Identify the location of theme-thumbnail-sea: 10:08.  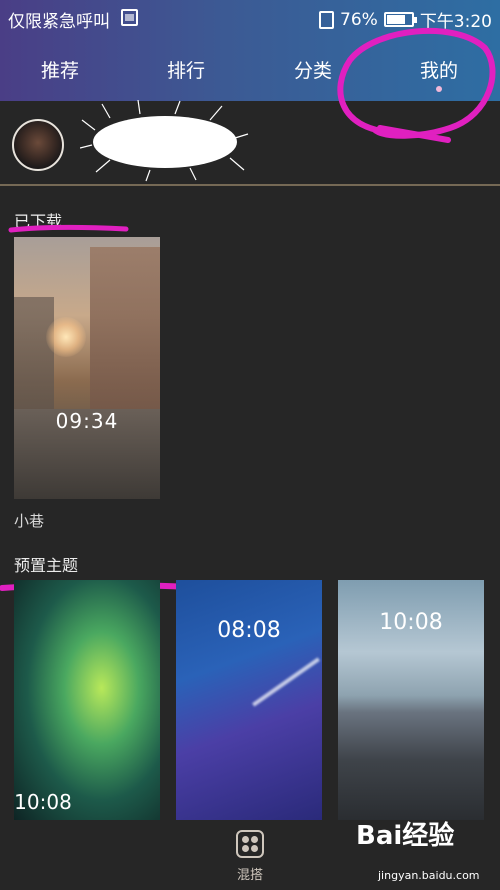
(411, 700).